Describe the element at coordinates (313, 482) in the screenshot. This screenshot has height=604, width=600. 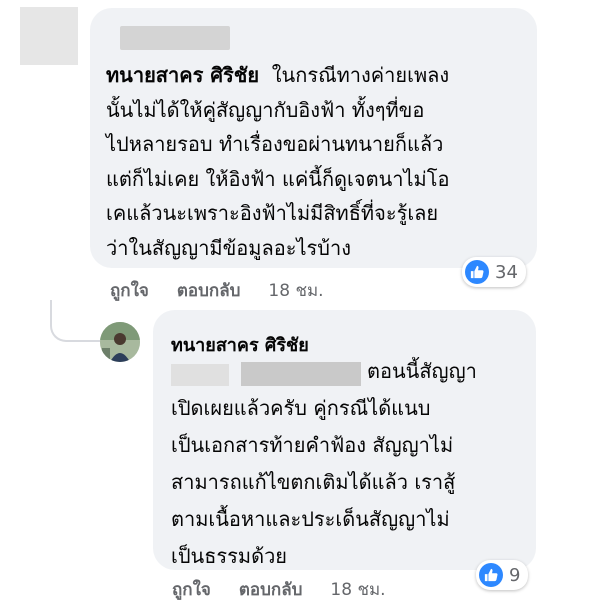
I see `comment-line: สามารถแก้ไขตกเติมได้แล้ว เราสู้` at that location.